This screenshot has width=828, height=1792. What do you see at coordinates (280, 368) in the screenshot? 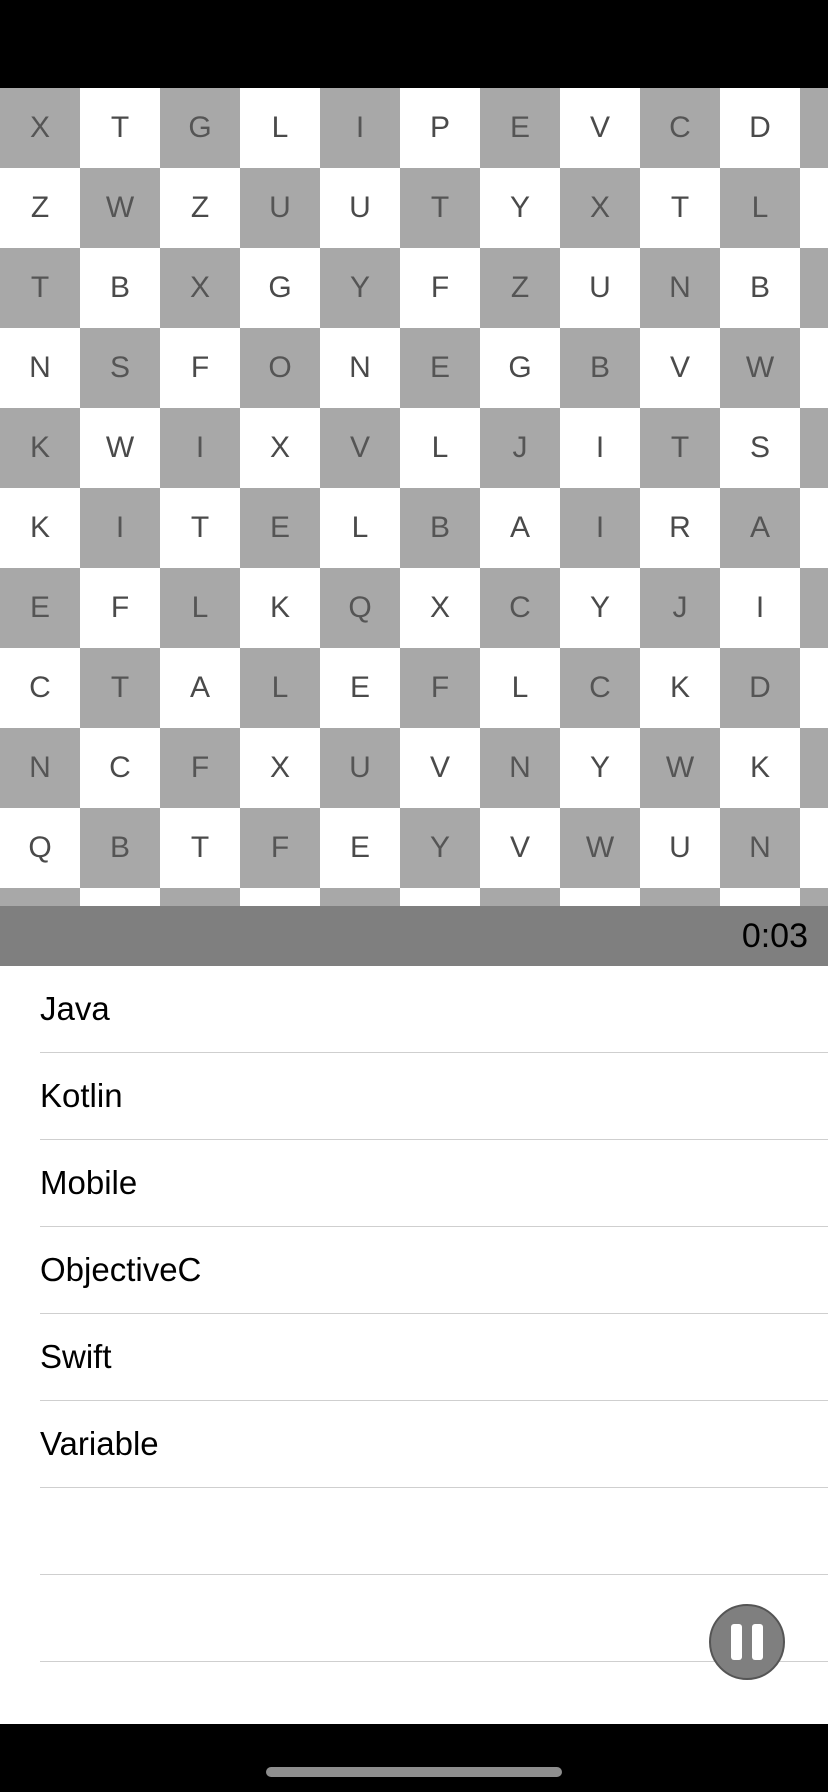
I see `grid-cell: O` at bounding box center [280, 368].